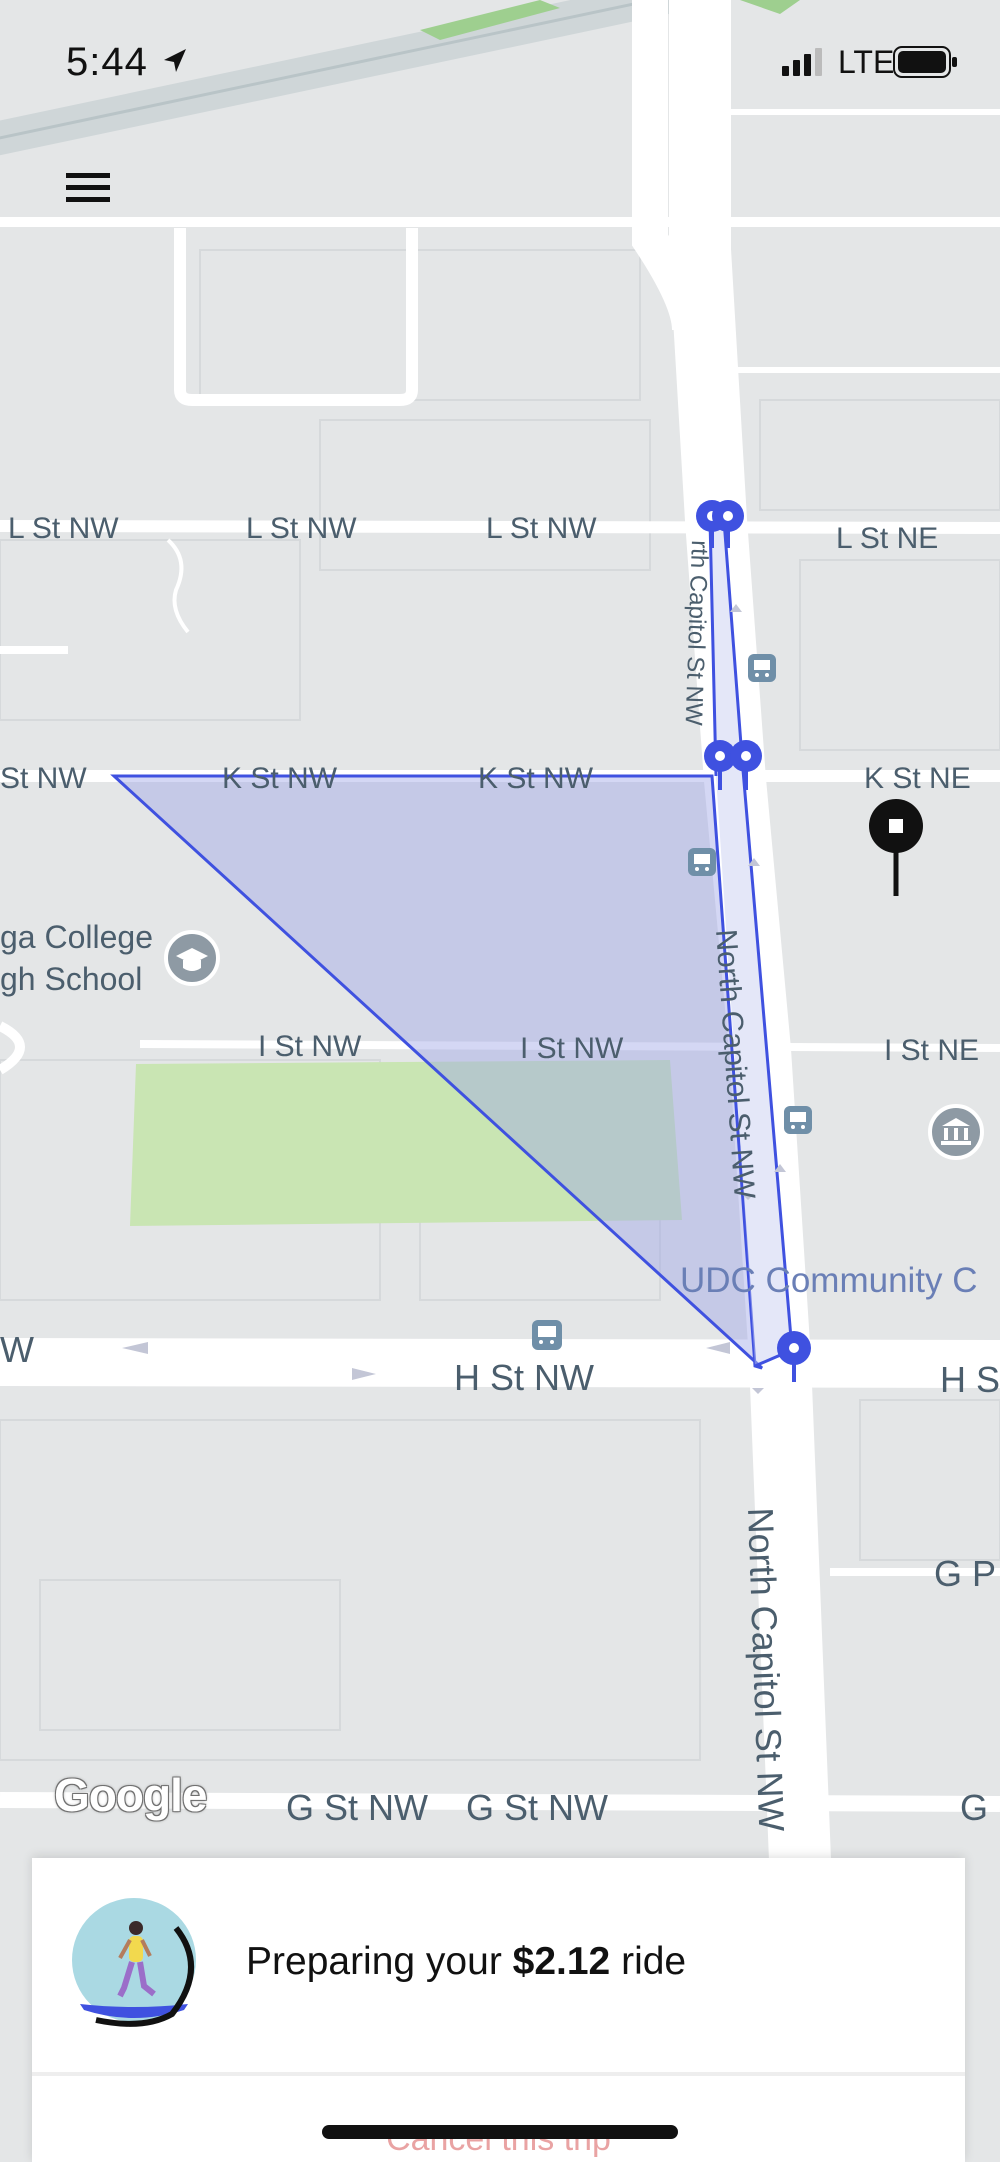 The image size is (1000, 2162). What do you see at coordinates (561, 1961) in the screenshot?
I see `trip-price: $2.12` at bounding box center [561, 1961].